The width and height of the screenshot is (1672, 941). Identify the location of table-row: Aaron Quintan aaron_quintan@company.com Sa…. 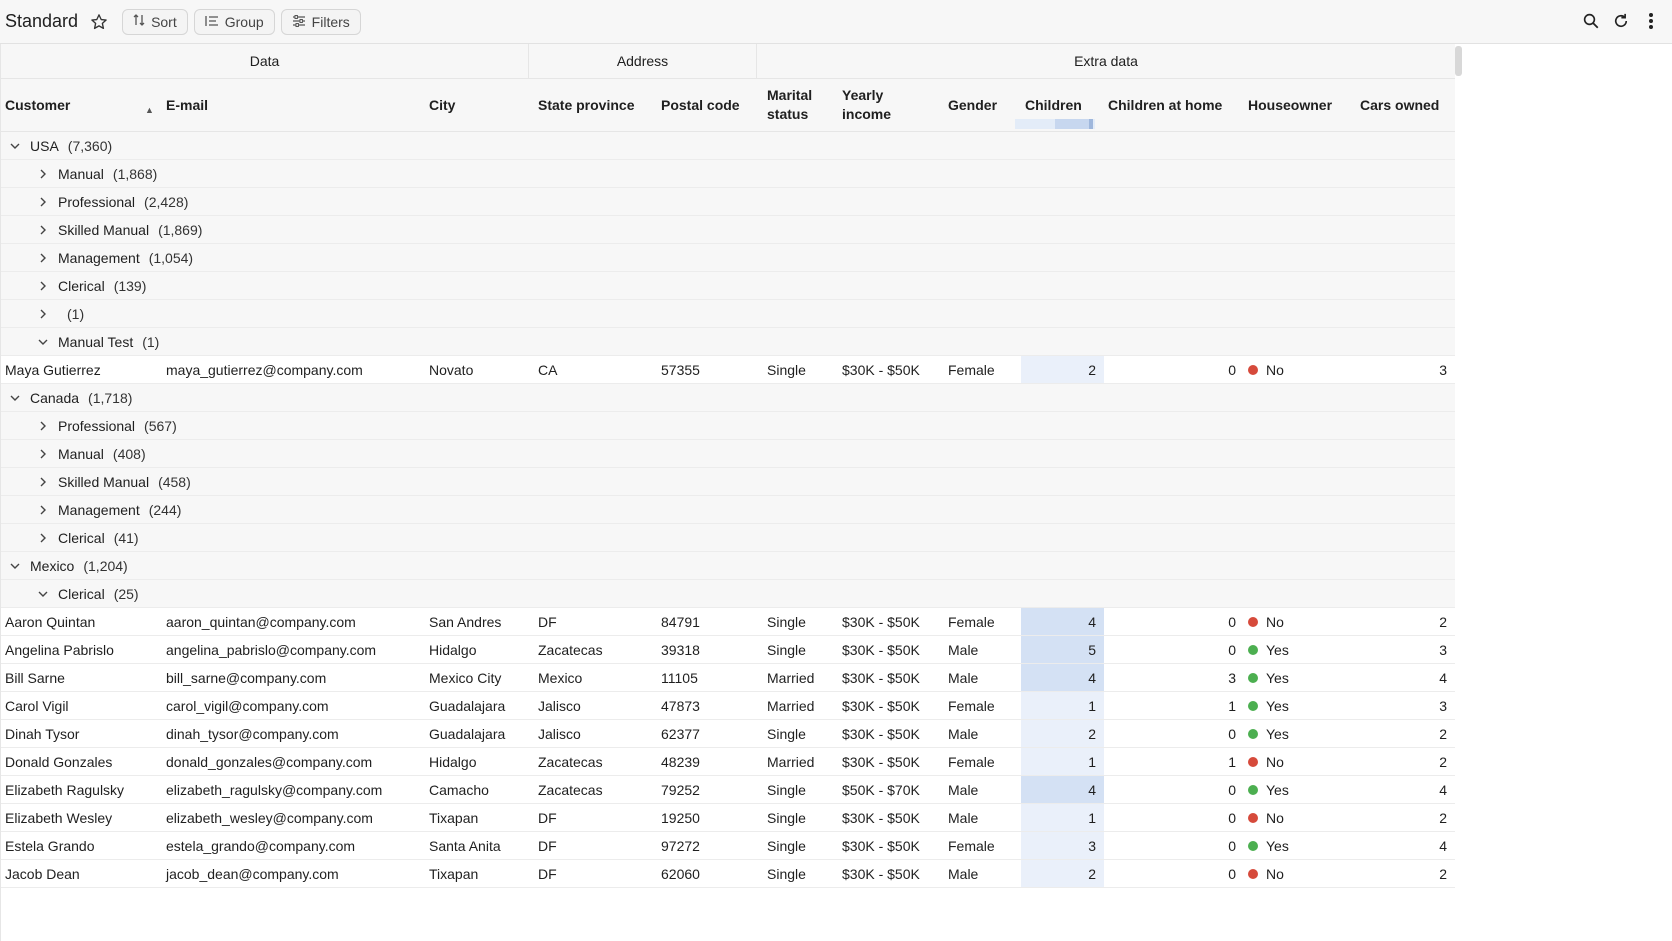
(728, 622).